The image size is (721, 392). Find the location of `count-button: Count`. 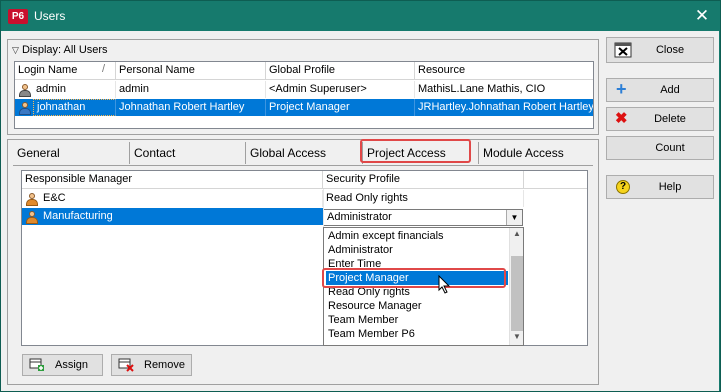

count-button: Count is located at coordinates (660, 148).